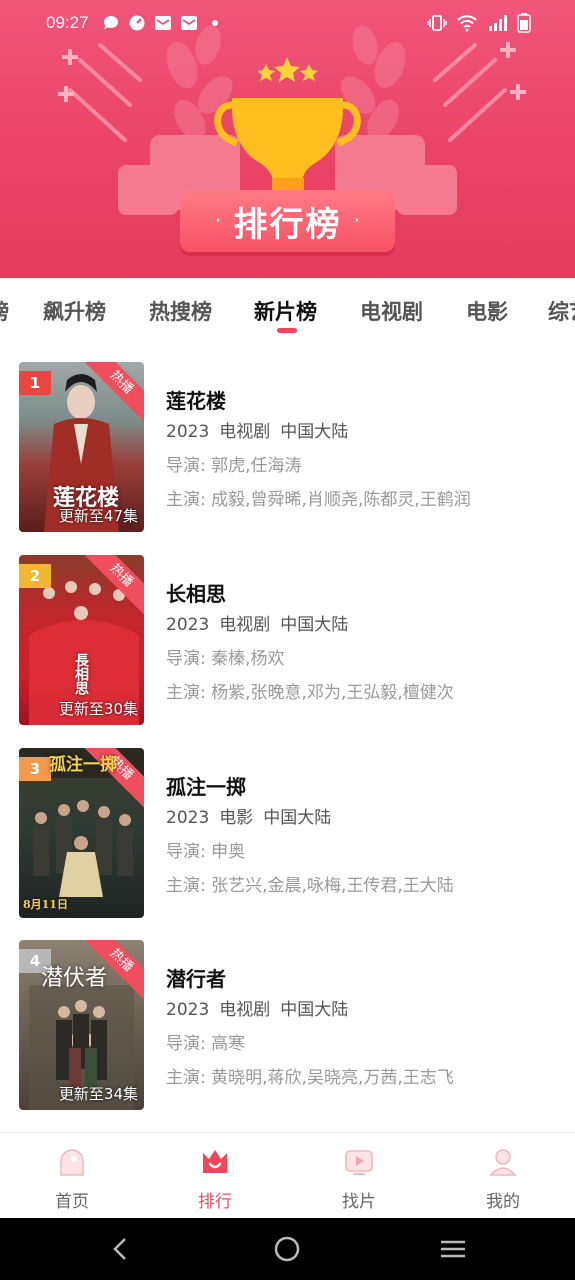  What do you see at coordinates (366, 659) in the screenshot?
I see `item-director: 导演: 秦榛,杨欢` at bounding box center [366, 659].